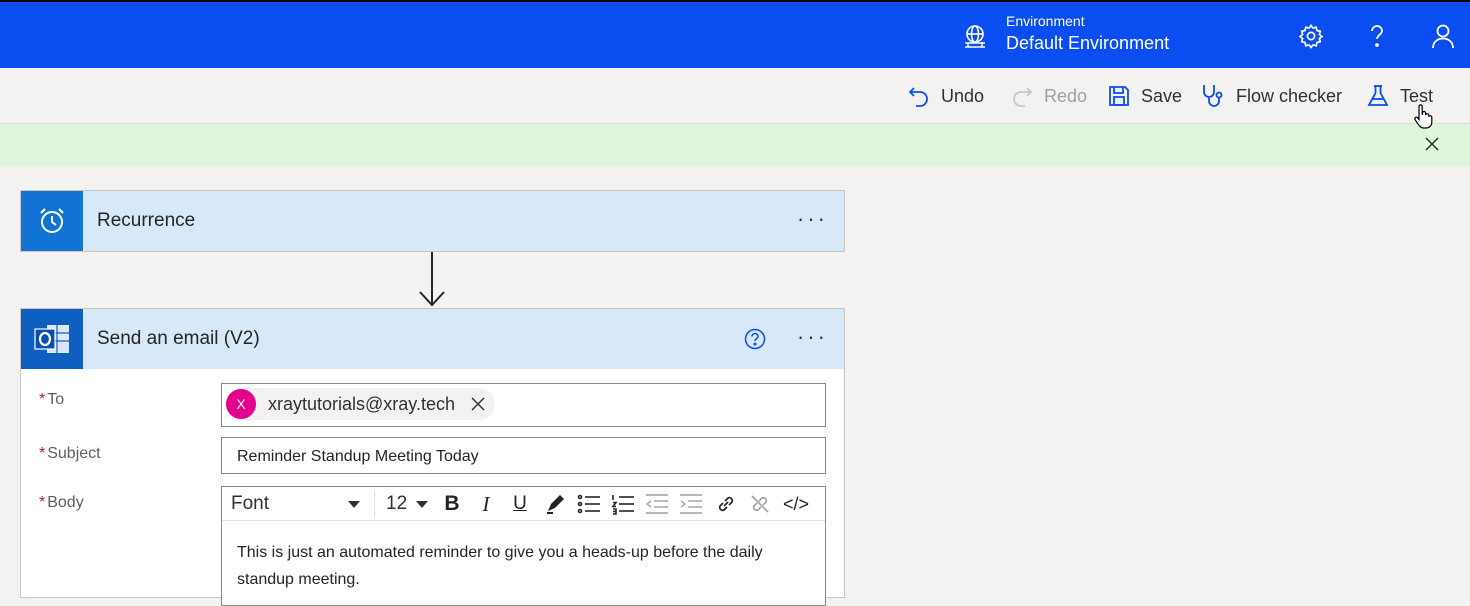 This screenshot has height=606, width=1470. I want to click on font-caret-icon, so click(354, 504).